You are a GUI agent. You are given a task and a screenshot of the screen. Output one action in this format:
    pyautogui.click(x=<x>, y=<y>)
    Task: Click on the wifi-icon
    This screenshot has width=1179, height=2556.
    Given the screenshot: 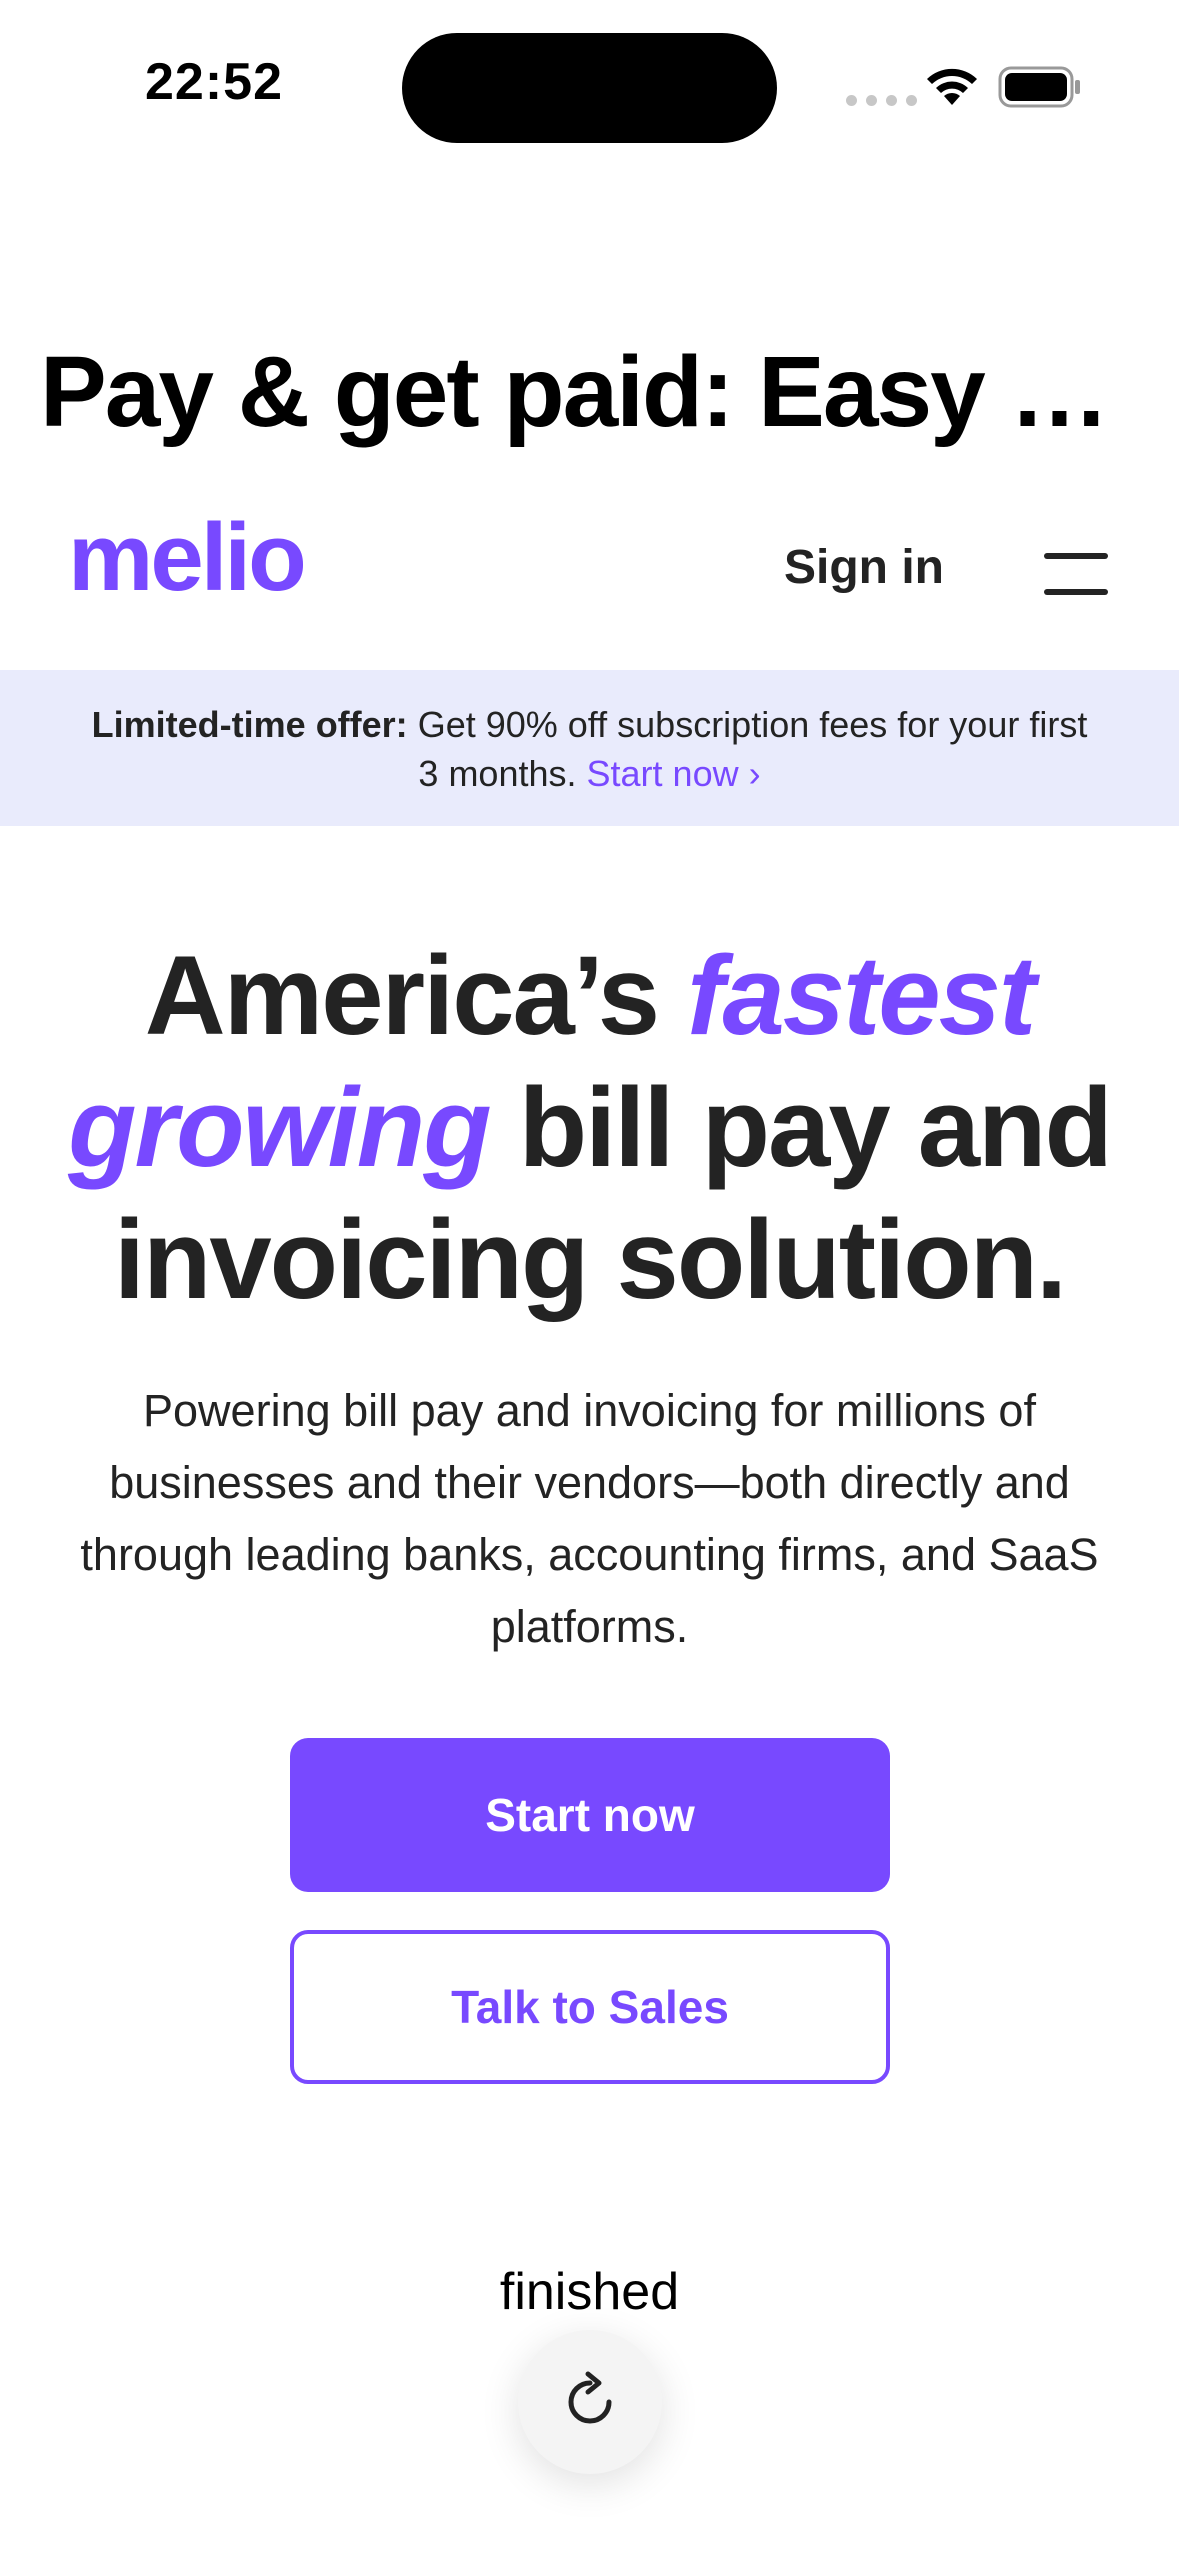 What is the action you would take?
    pyautogui.click(x=952, y=86)
    